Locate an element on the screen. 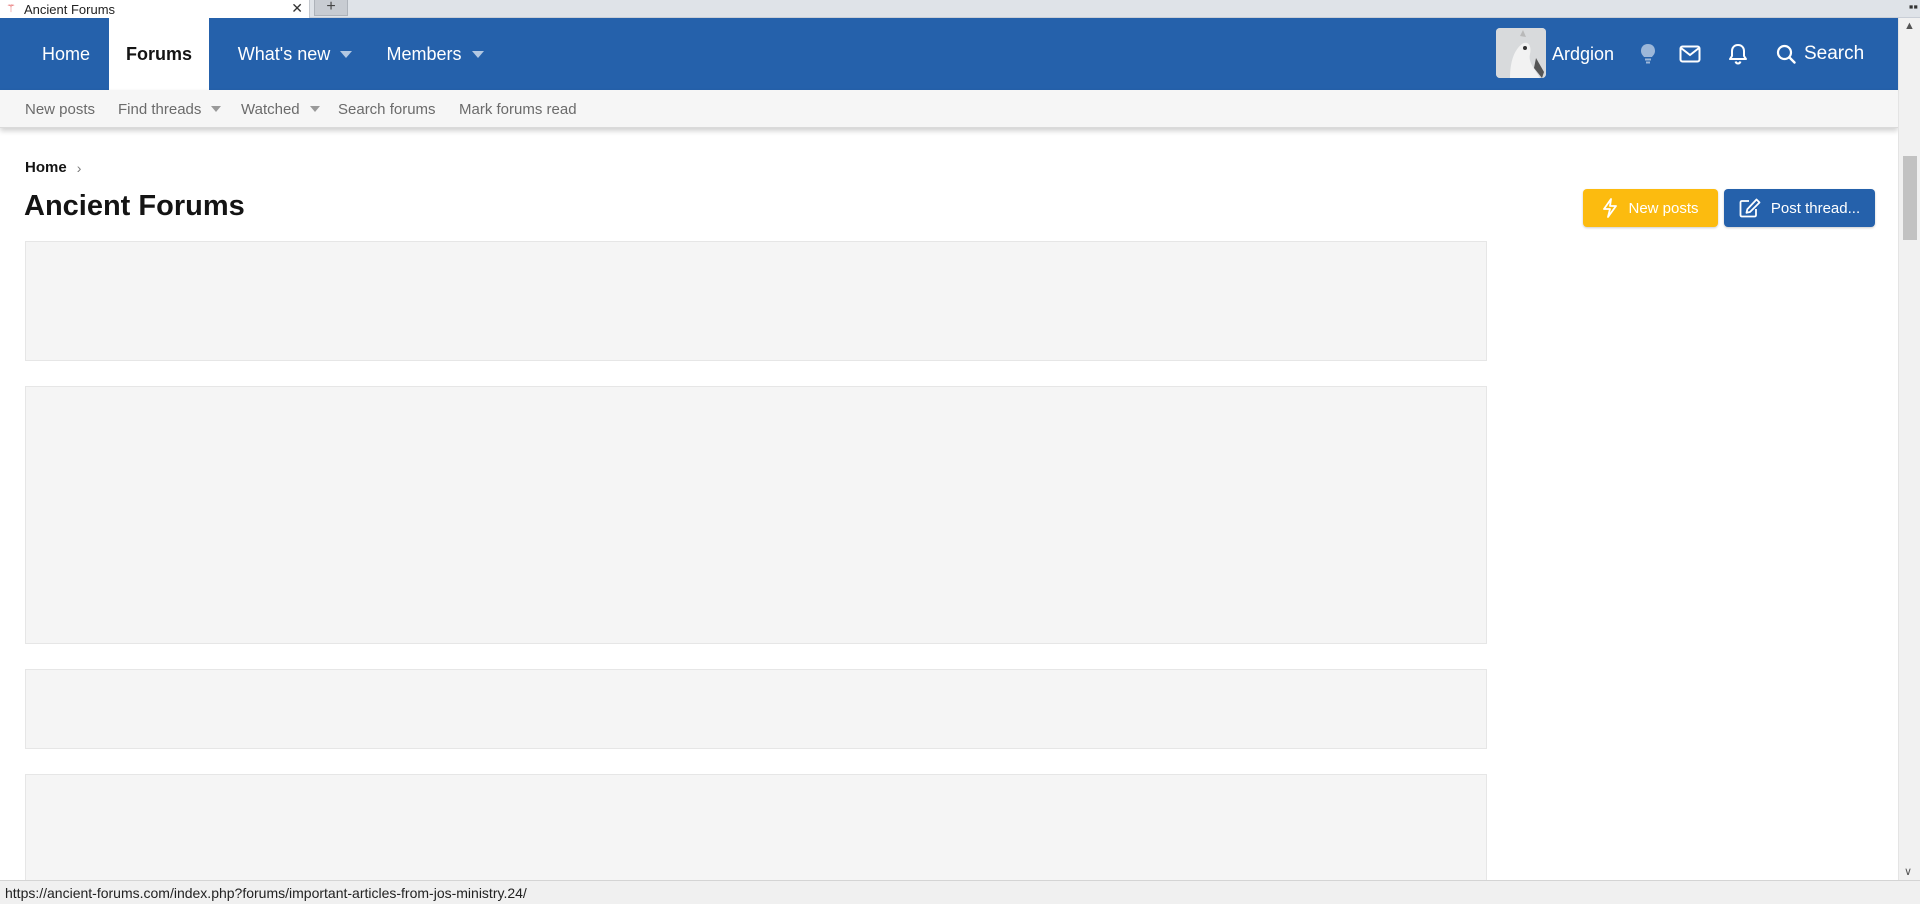  window-menu-icon: ▪▪ is located at coordinates (1913, 7).